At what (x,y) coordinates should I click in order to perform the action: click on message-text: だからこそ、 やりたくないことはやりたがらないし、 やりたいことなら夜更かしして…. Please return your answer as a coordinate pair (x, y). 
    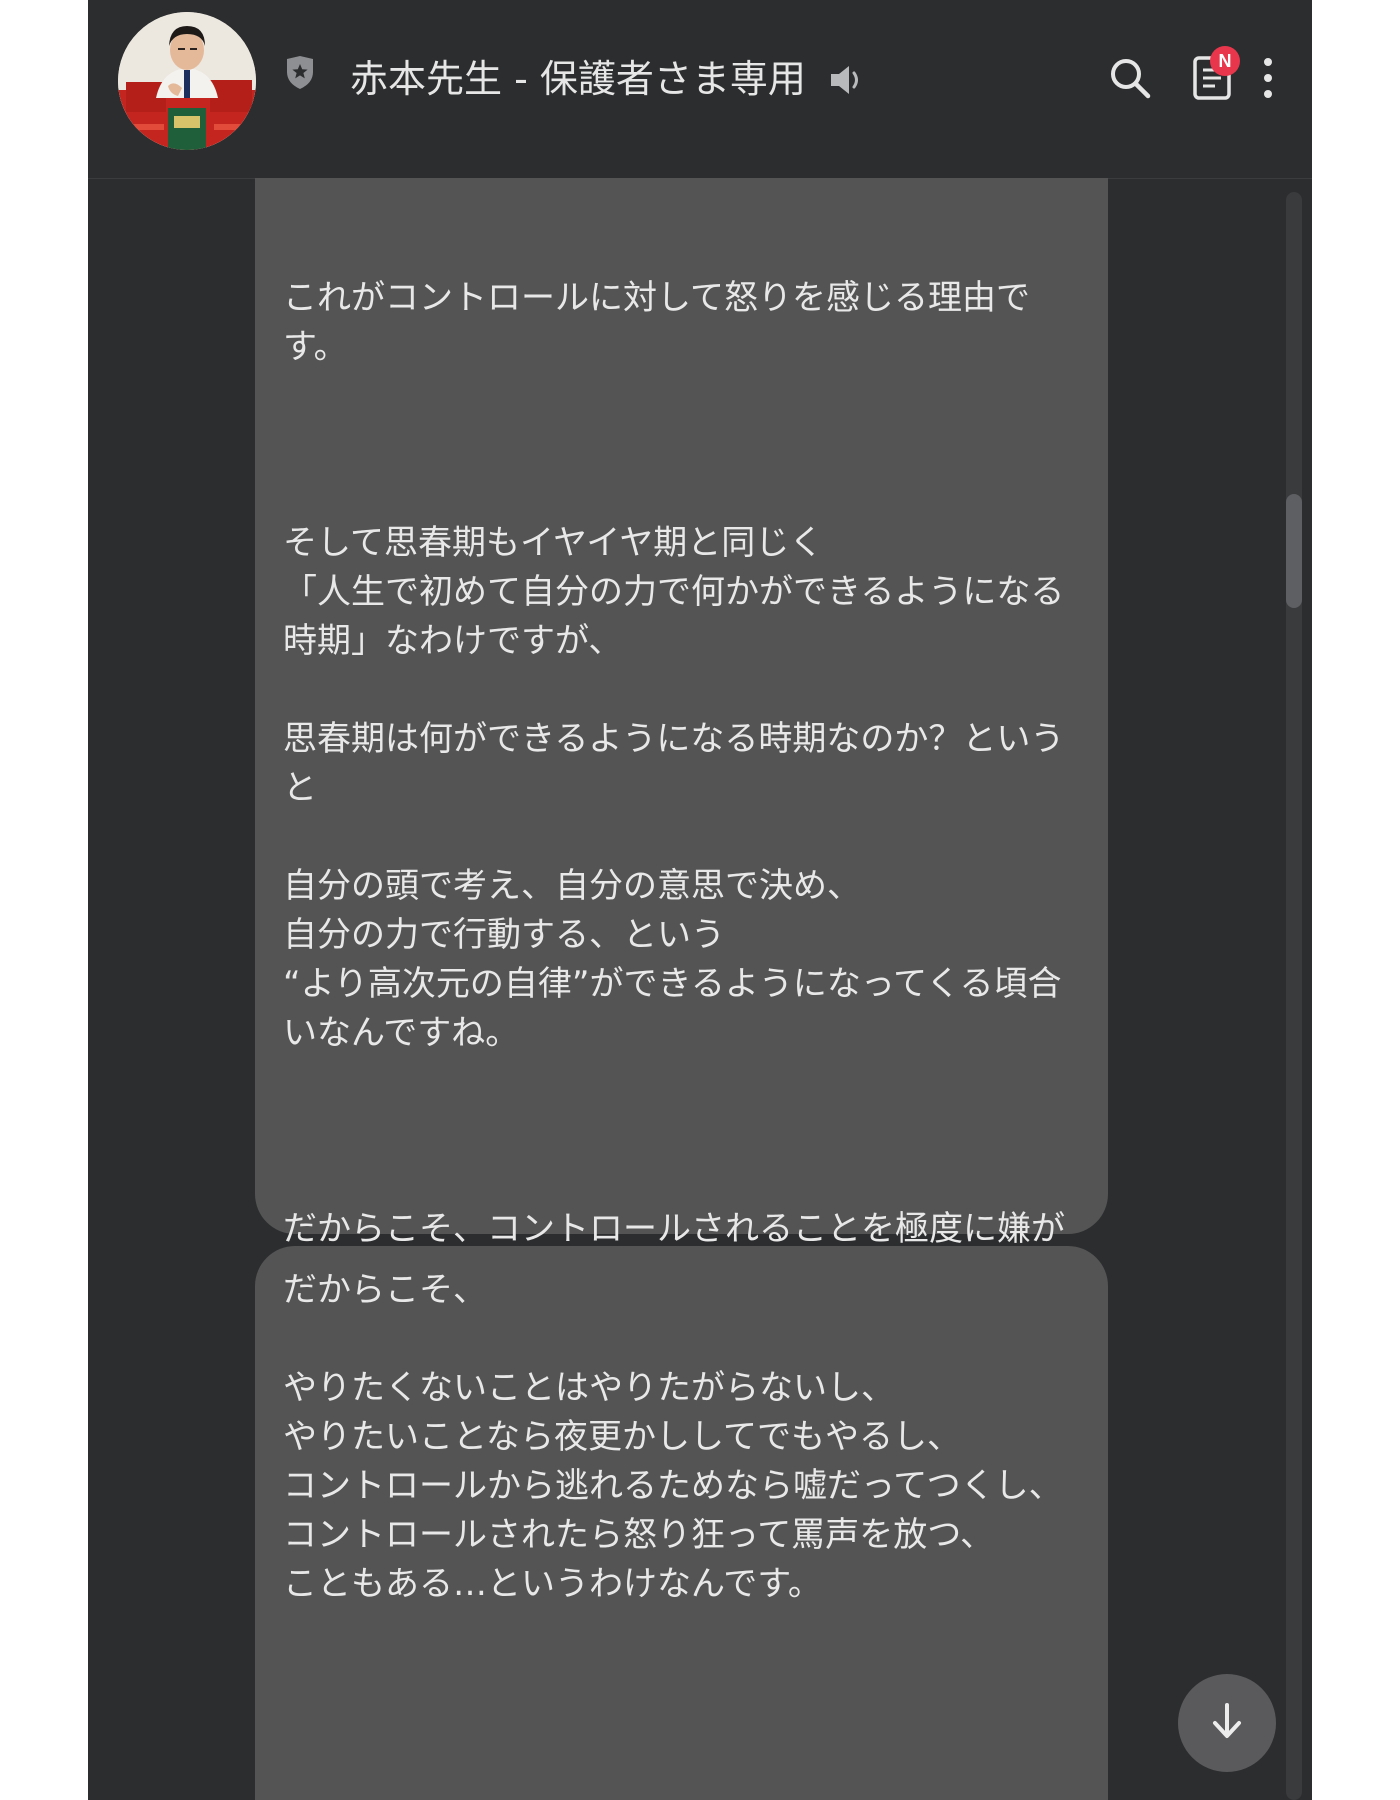
    Looking at the image, I should click on (673, 1437).